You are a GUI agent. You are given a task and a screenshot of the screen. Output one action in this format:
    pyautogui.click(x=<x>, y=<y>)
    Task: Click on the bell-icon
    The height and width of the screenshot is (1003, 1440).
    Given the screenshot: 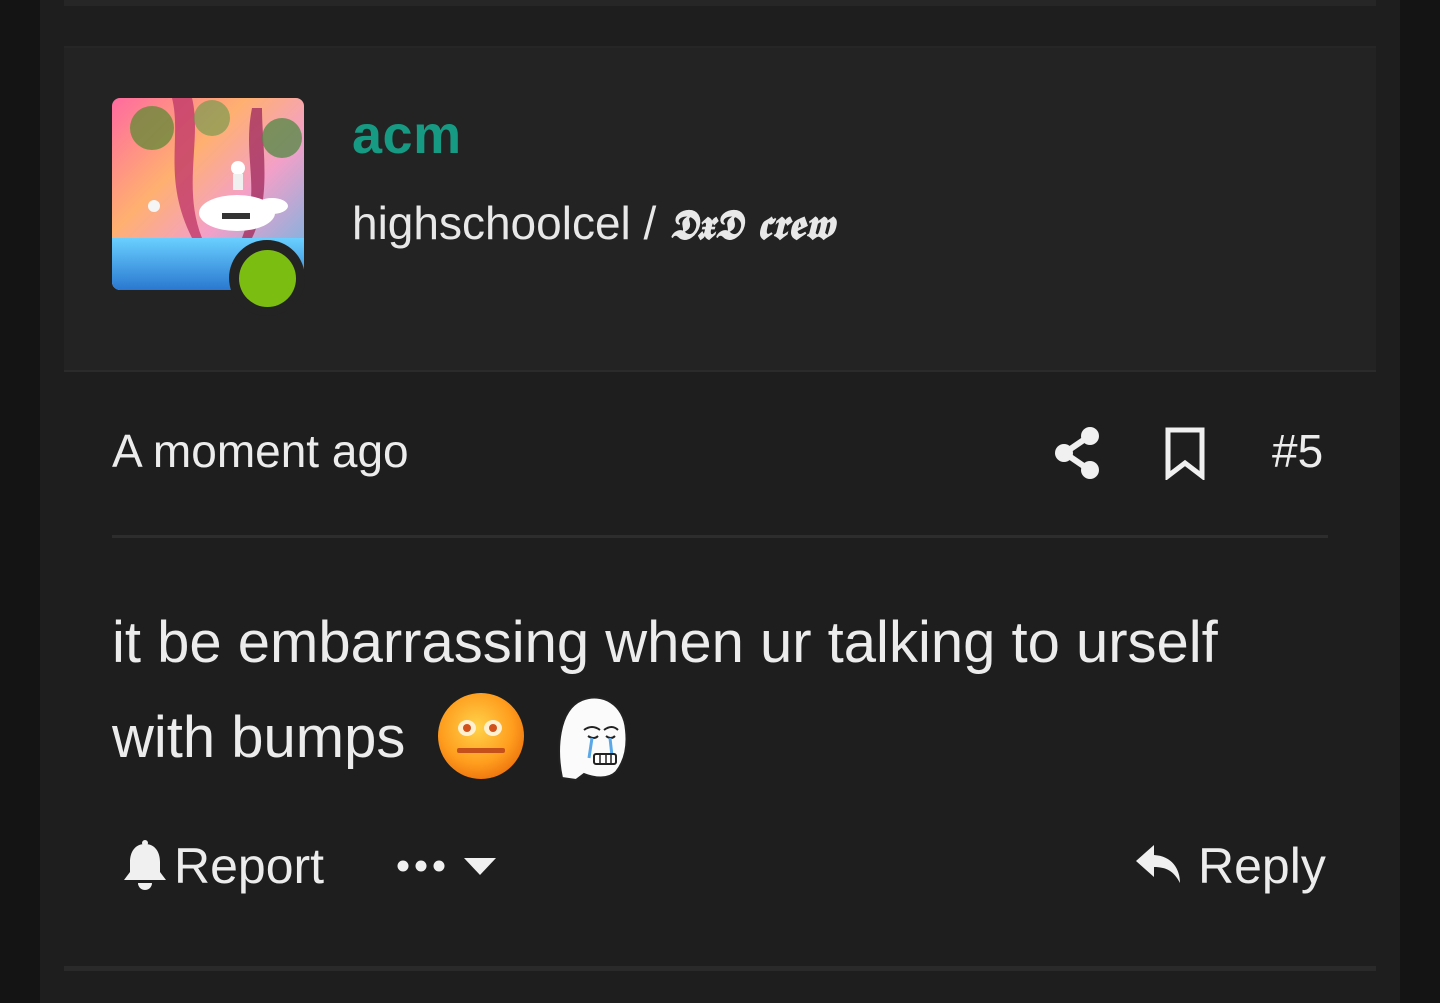 What is the action you would take?
    pyautogui.click(x=145, y=865)
    